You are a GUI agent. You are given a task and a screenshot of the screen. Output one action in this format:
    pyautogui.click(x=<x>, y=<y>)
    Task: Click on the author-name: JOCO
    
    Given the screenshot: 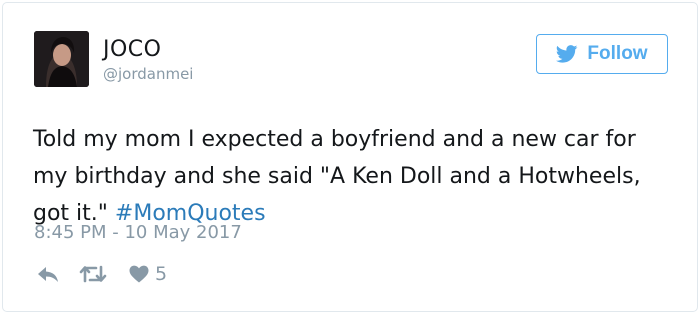 What is the action you would take?
    pyautogui.click(x=132, y=49)
    